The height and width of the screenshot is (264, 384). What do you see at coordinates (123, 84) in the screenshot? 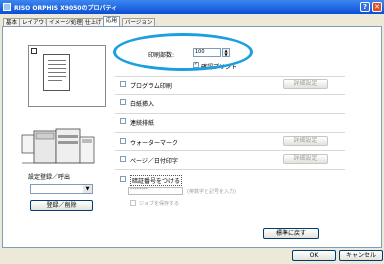
I see `program-print-checkbox` at bounding box center [123, 84].